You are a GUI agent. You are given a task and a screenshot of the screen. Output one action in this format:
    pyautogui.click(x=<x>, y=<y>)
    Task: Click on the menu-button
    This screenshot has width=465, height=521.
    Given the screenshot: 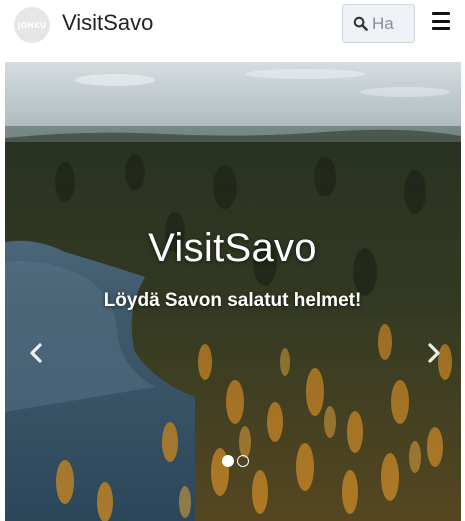 What is the action you would take?
    pyautogui.click(x=441, y=21)
    